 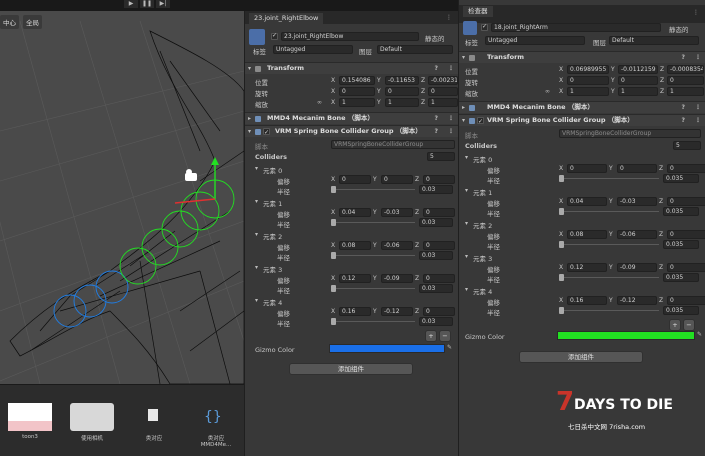 I want to click on offset-x: 0.08, so click(x=587, y=234).